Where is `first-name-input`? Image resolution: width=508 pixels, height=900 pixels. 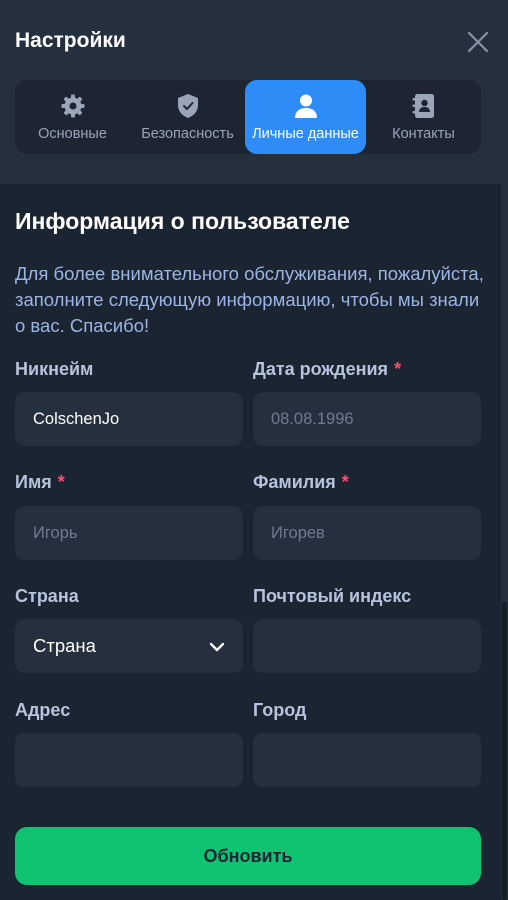 first-name-input is located at coordinates (129, 533).